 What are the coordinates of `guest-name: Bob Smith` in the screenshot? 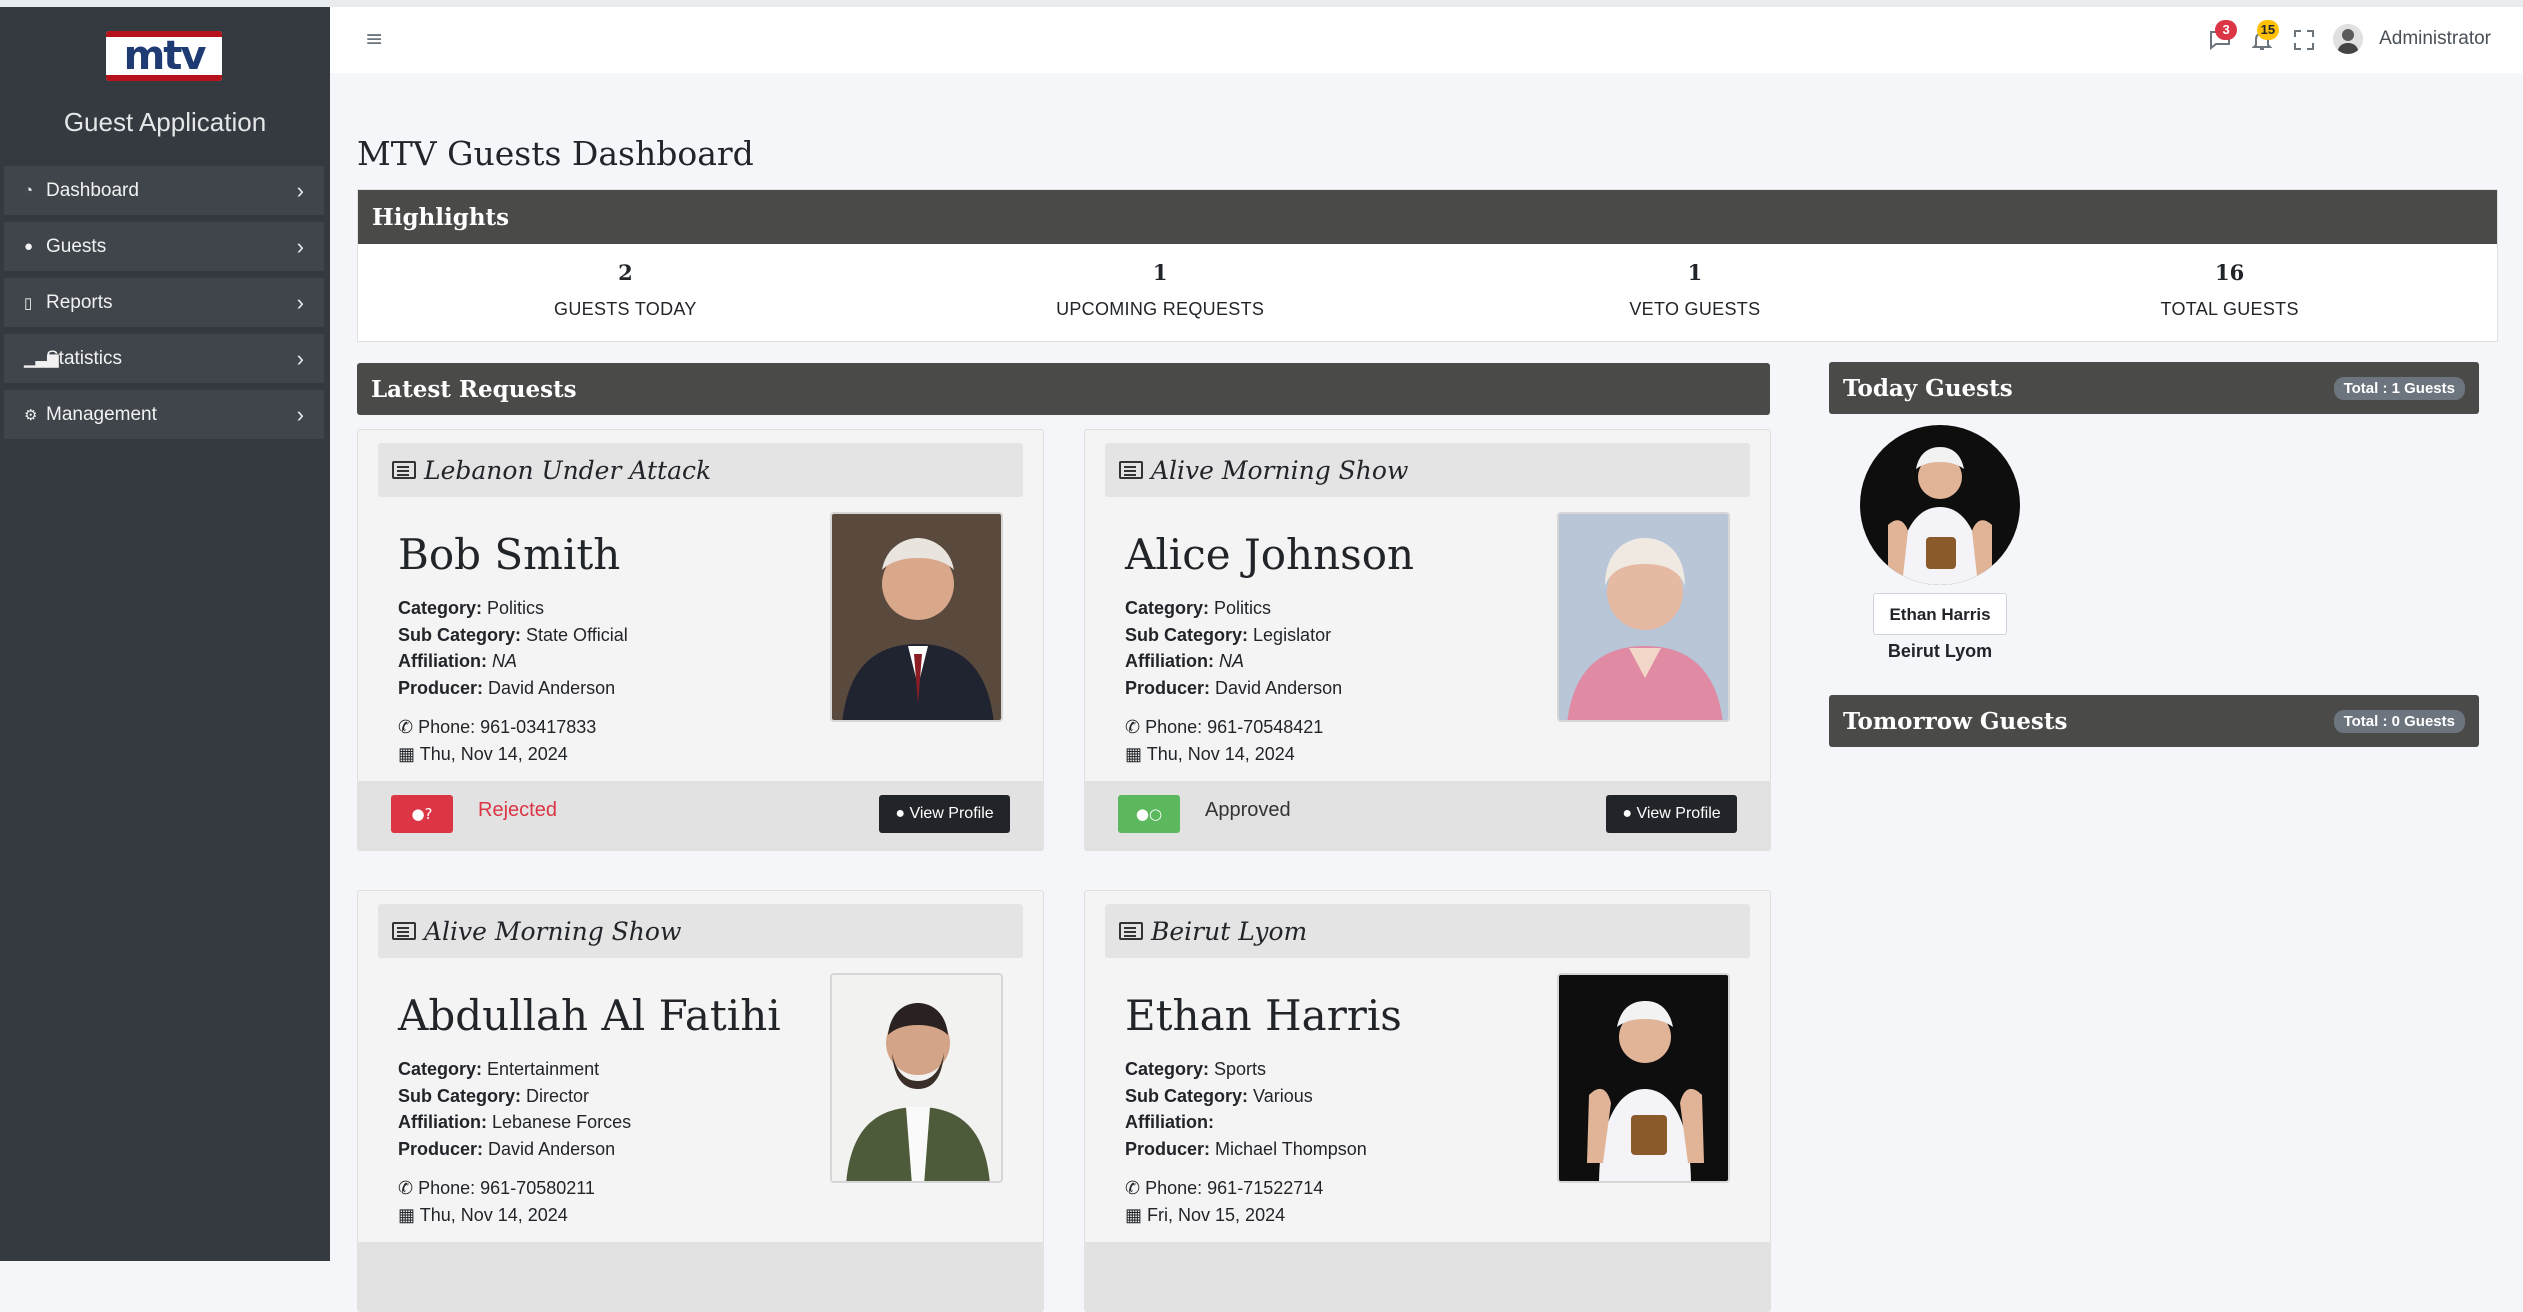 It's located at (509, 554).